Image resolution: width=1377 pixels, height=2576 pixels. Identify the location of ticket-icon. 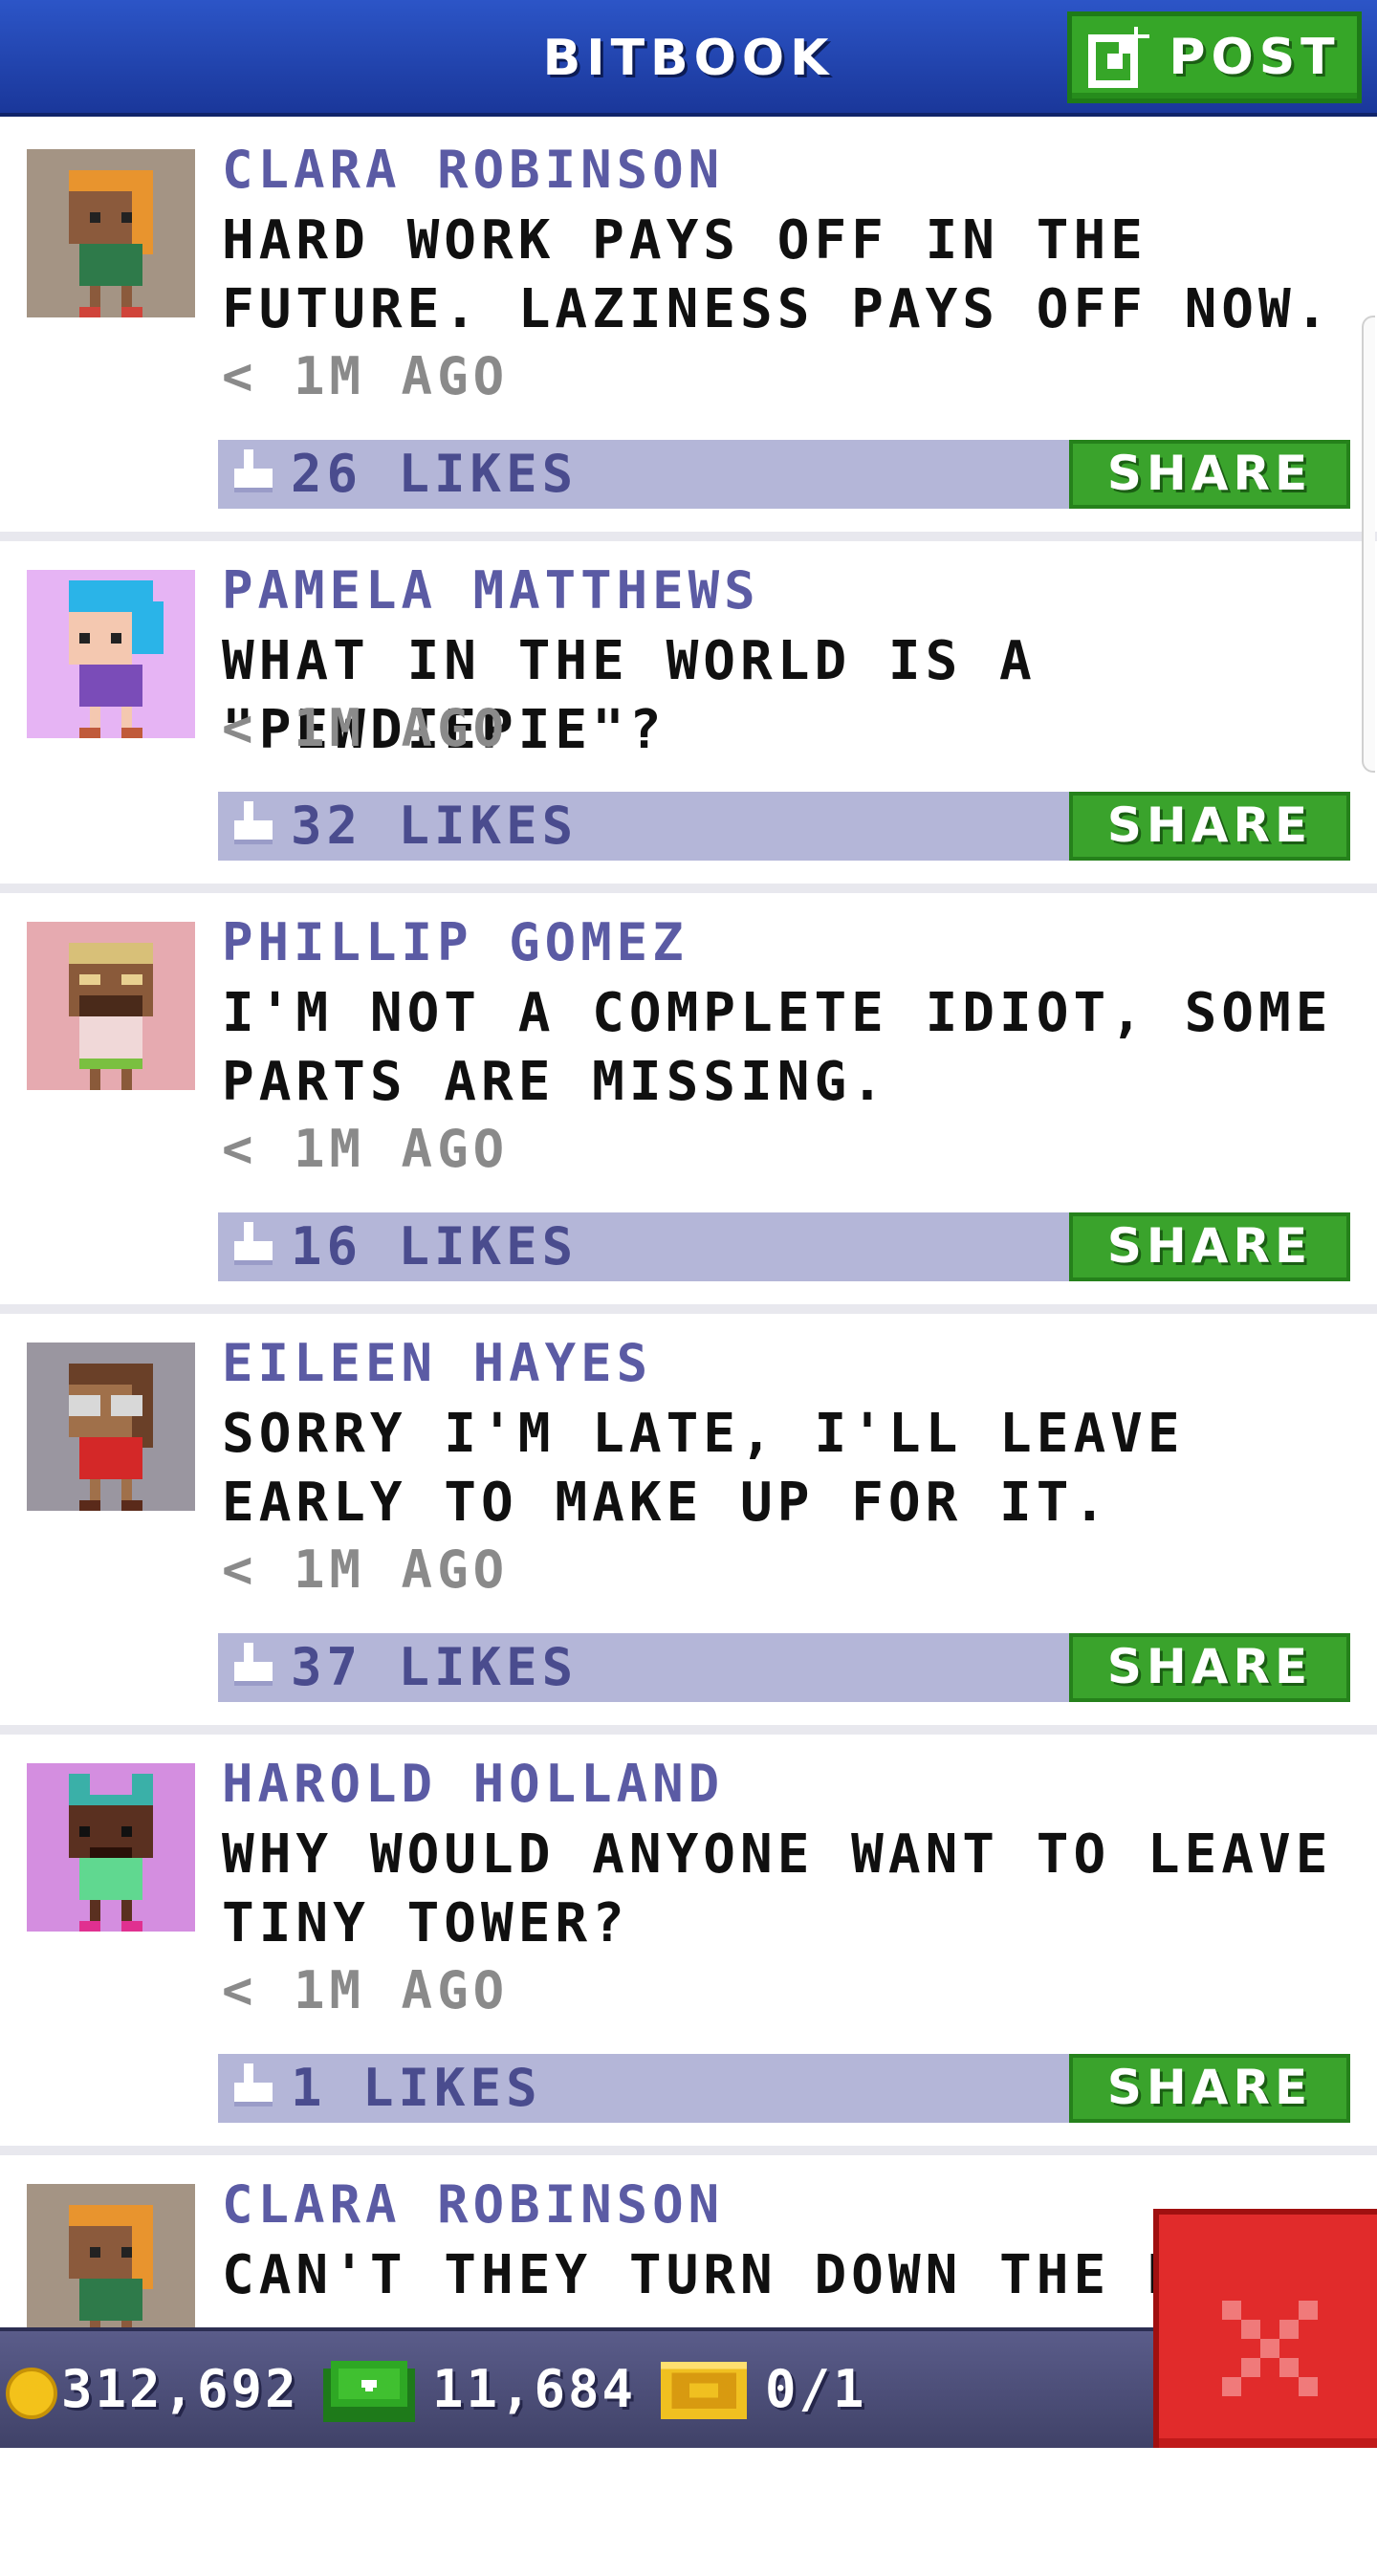
(704, 2390).